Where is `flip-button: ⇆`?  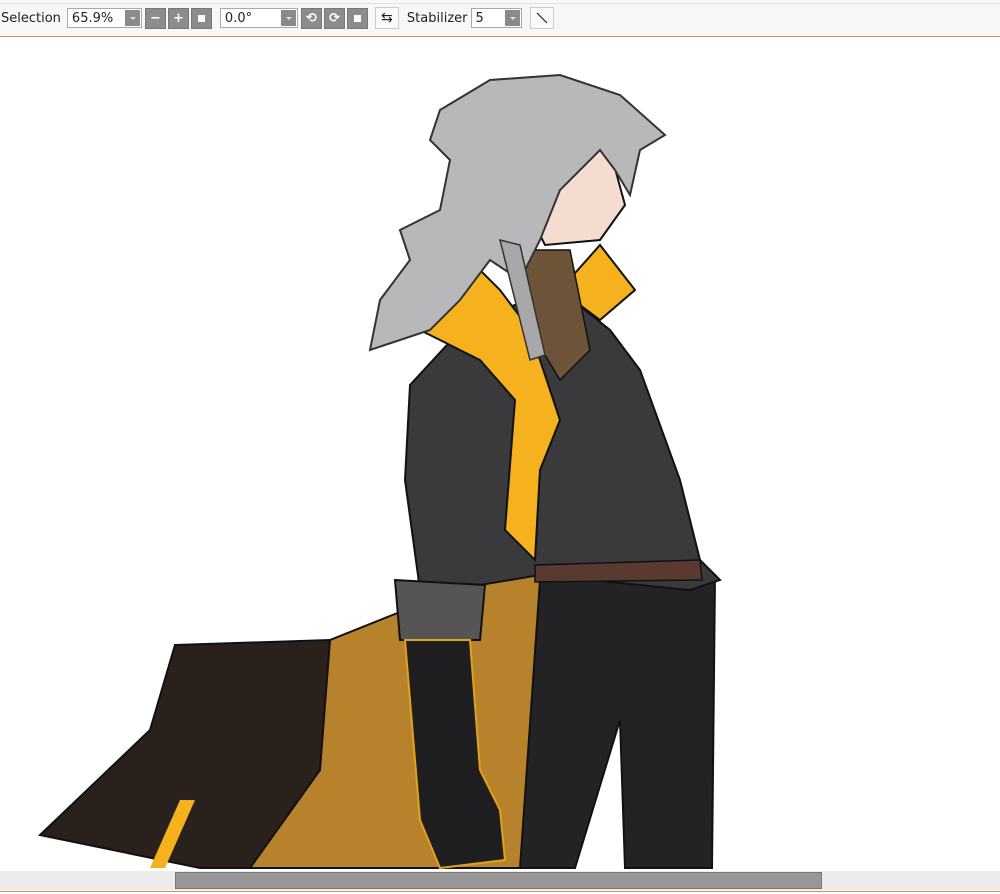 flip-button: ⇆ is located at coordinates (386, 18).